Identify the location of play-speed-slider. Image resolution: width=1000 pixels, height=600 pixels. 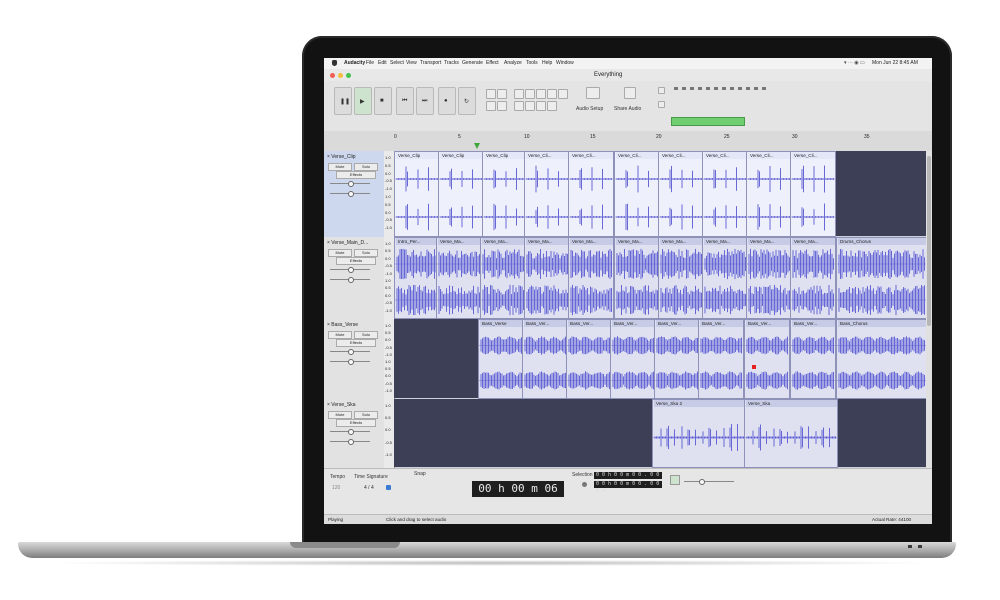
(709, 481).